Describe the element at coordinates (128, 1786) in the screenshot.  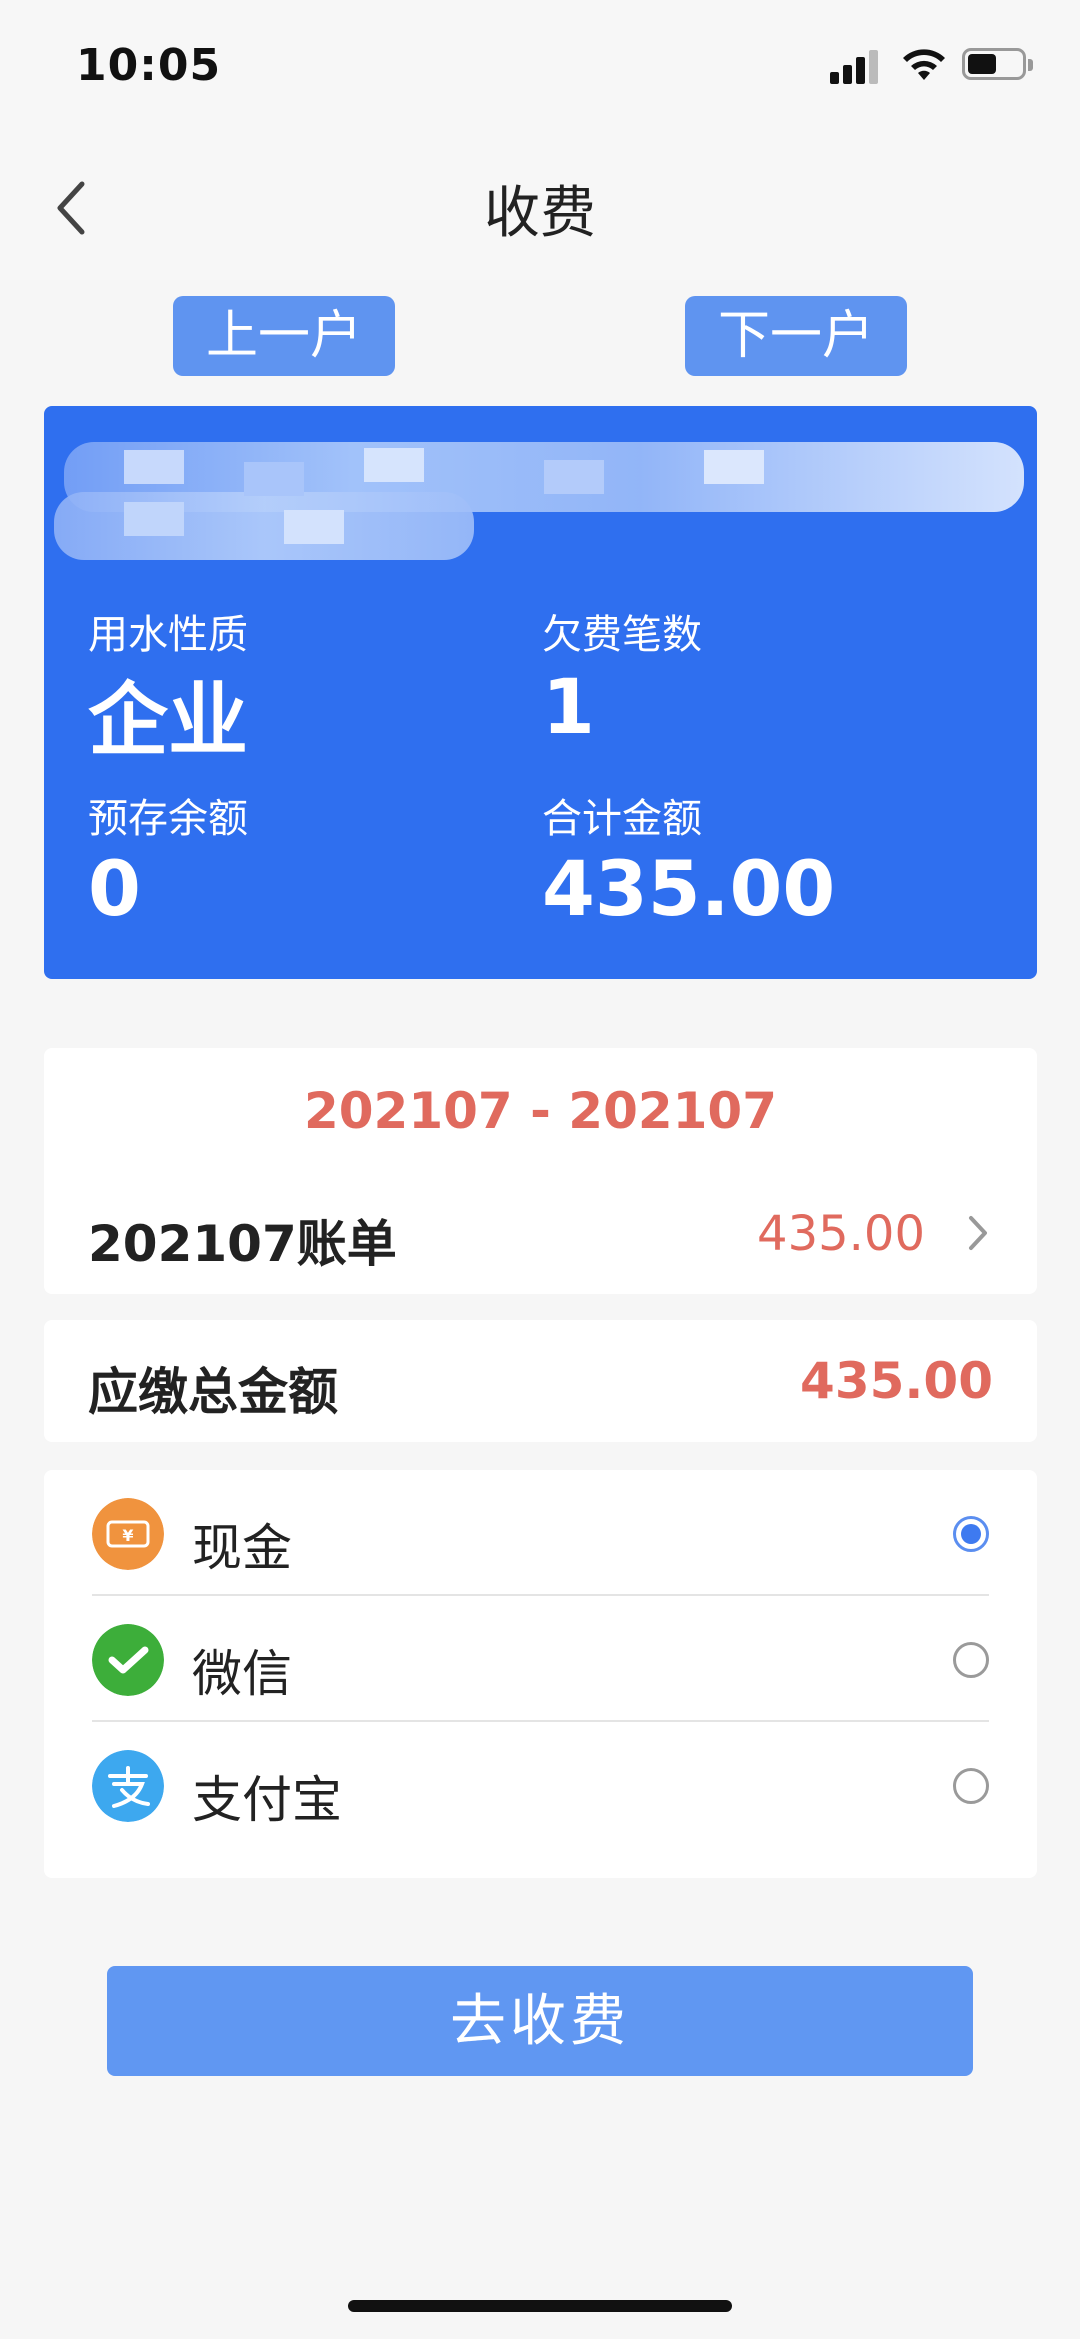
I see `alipay-icon` at that location.